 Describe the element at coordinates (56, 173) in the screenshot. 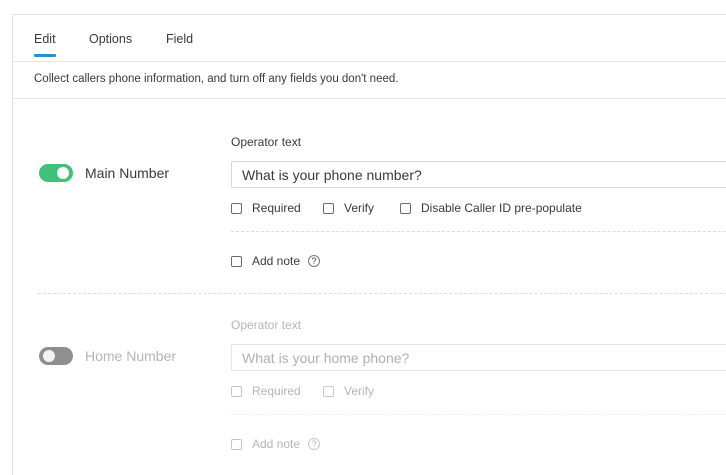

I see `main-number-toggle` at that location.